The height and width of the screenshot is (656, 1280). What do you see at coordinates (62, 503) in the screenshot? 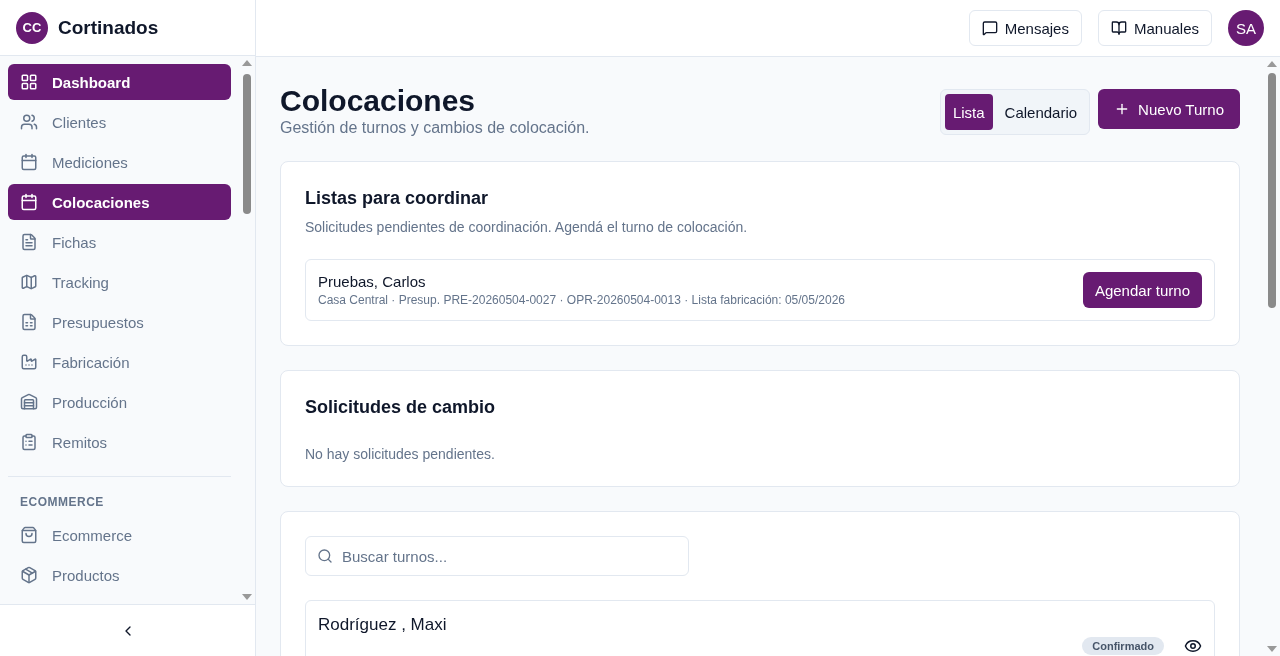
I see `section-title: ECOMMERCE` at bounding box center [62, 503].